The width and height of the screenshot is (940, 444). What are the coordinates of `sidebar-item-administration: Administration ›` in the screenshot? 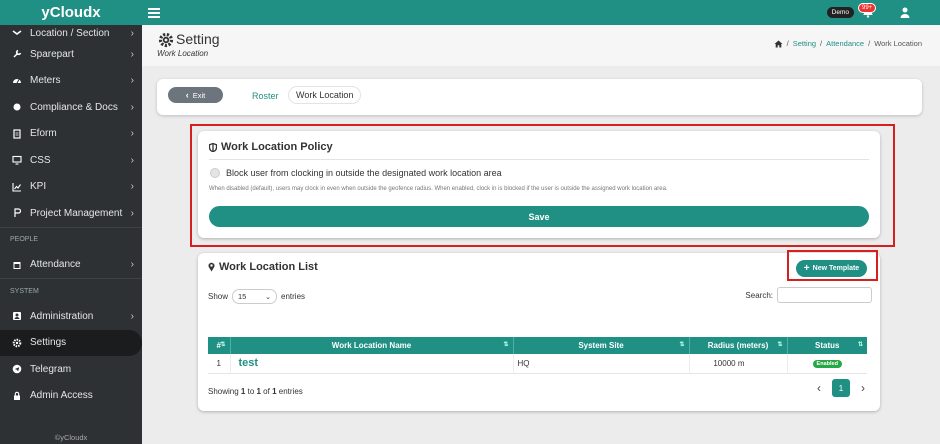 It's located at (71, 316).